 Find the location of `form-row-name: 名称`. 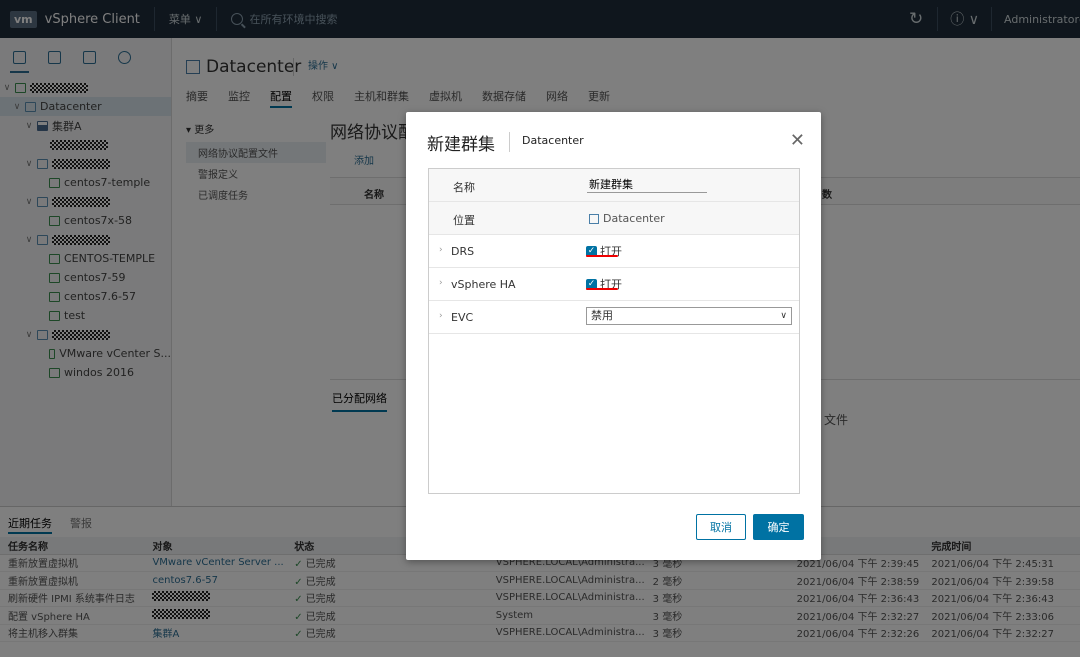

form-row-name: 名称 is located at coordinates (614, 185).